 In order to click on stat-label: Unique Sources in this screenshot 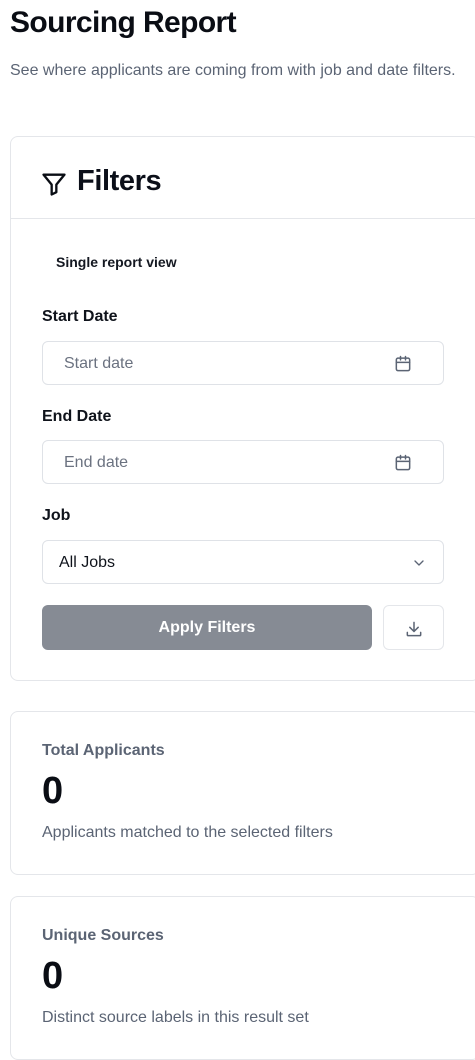, I will do `click(103, 935)`.